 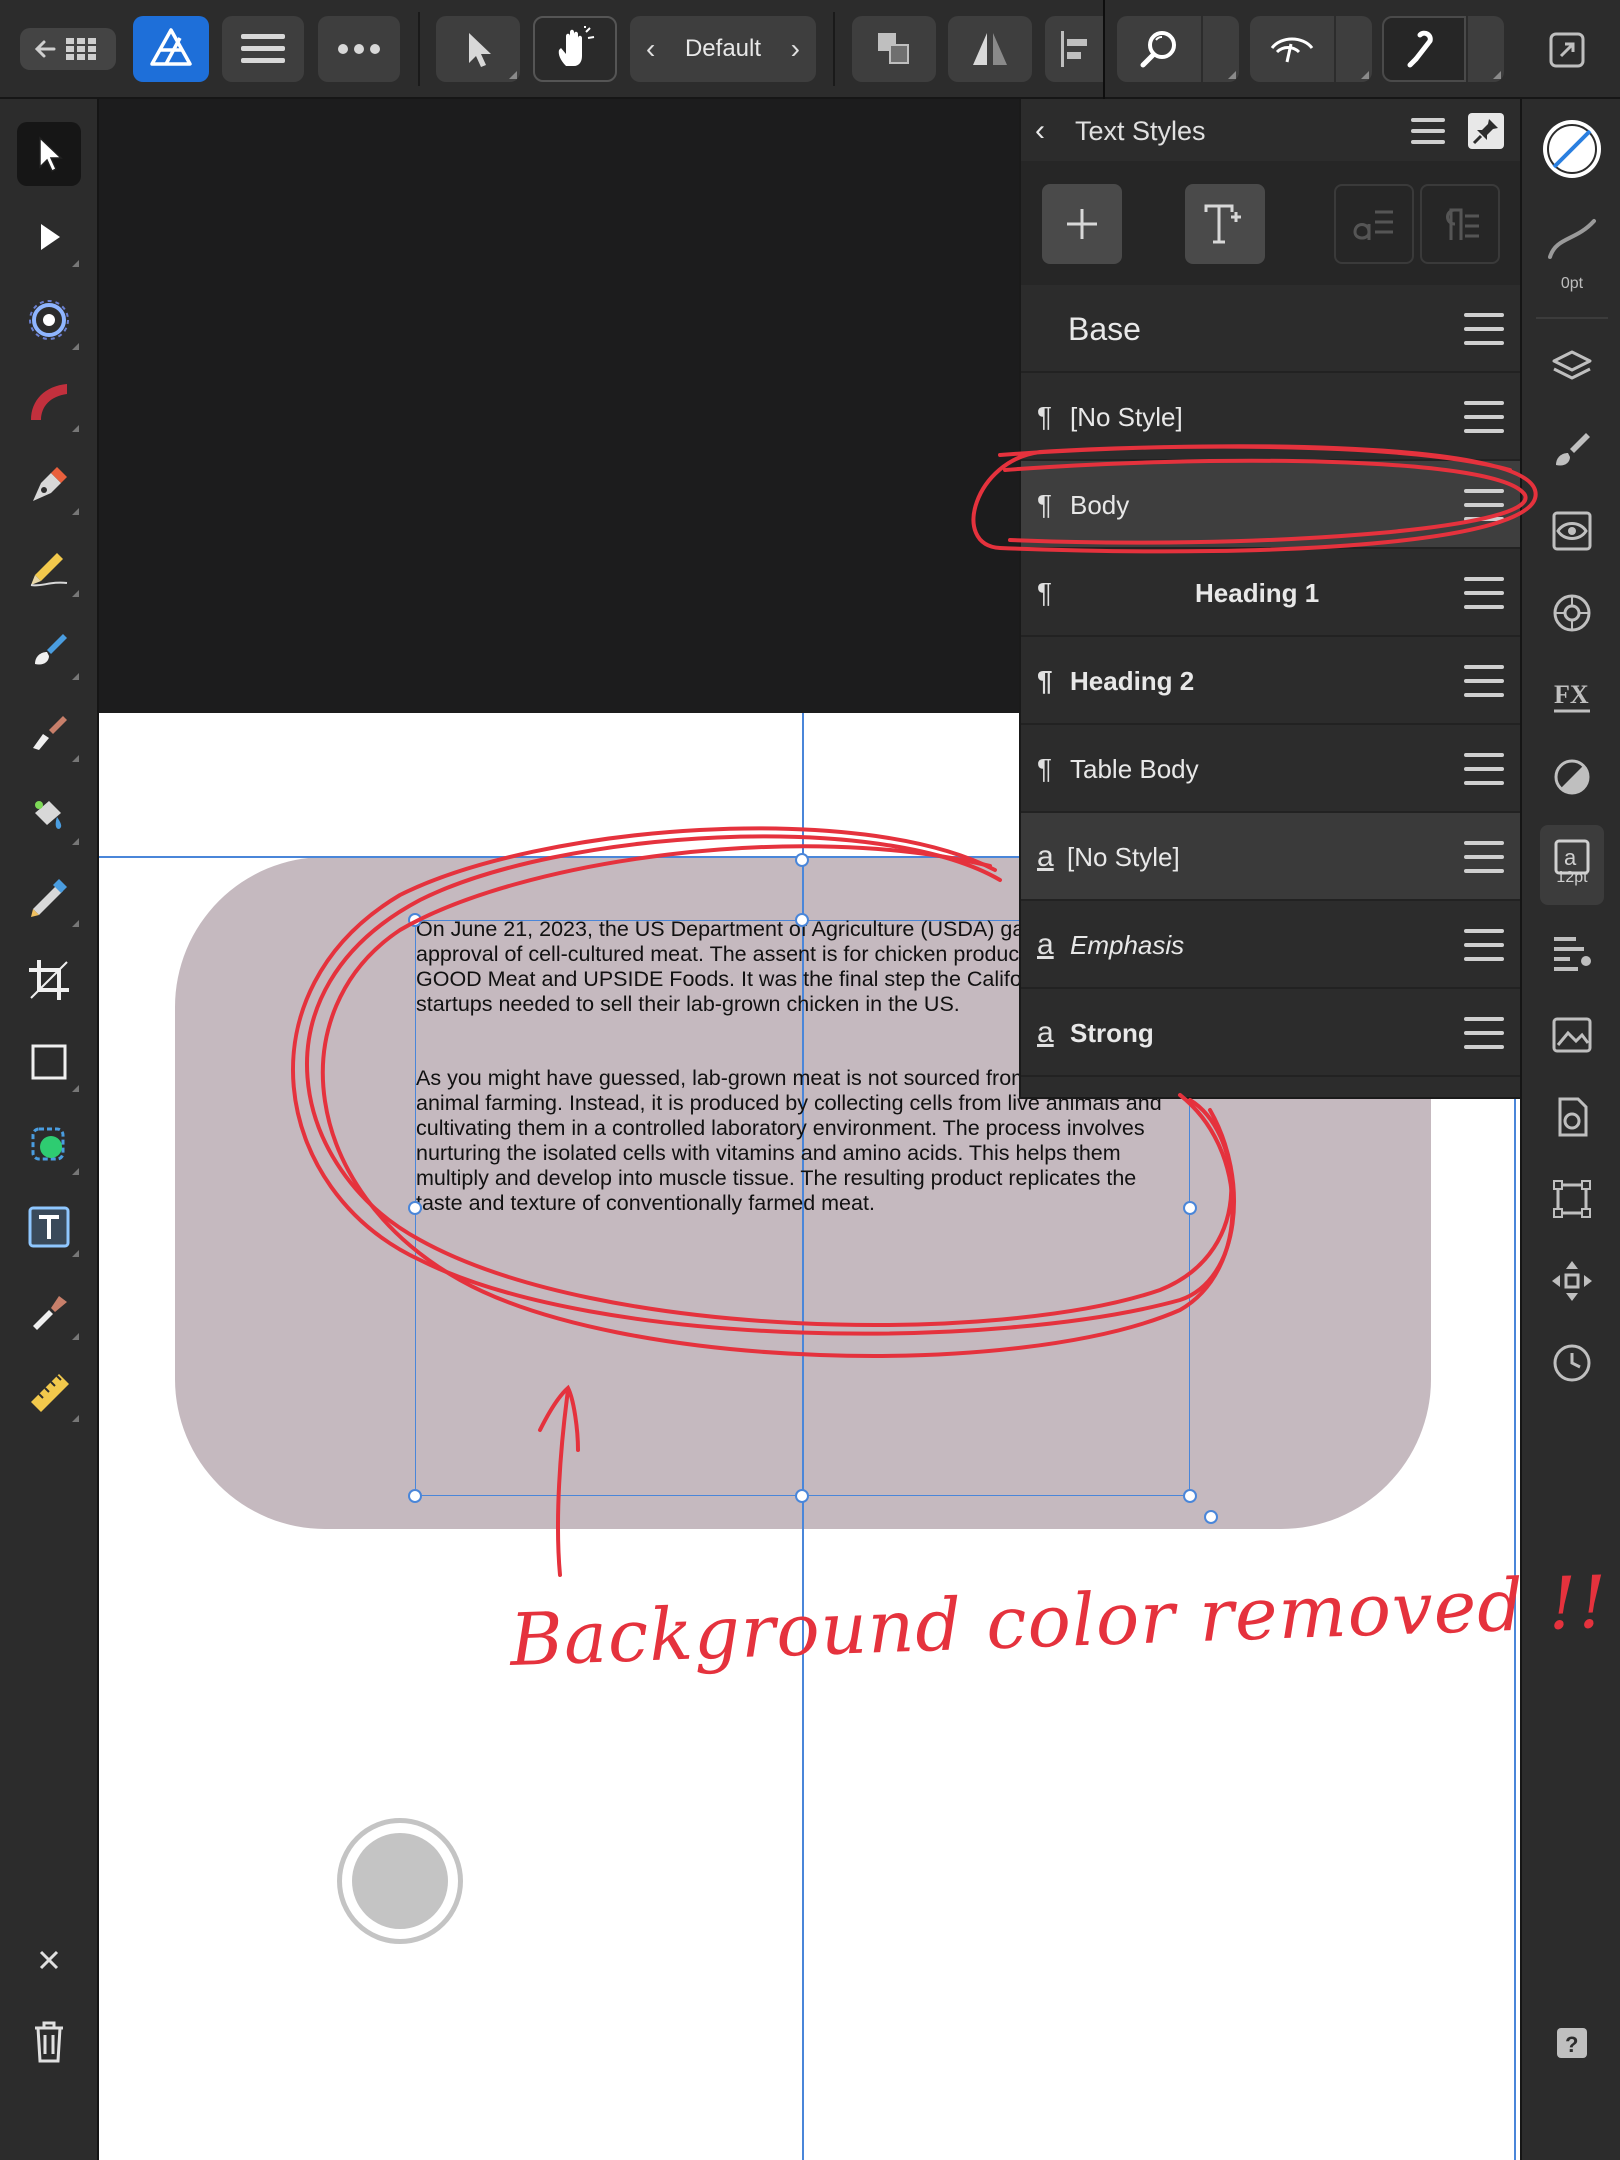 I want to click on expand-window-icon, so click(x=1568, y=51).